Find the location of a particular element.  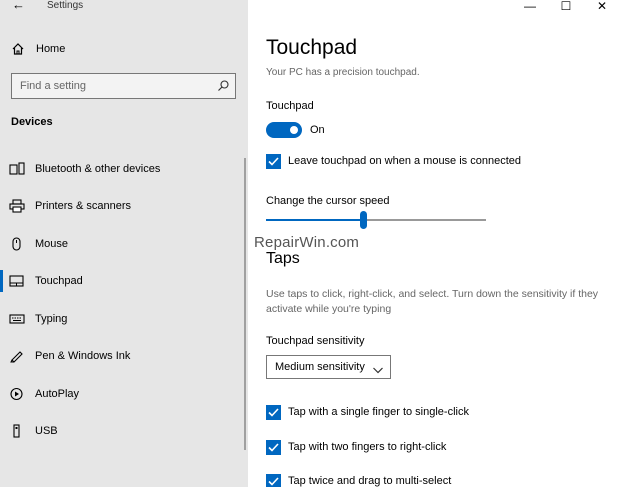

sensitivity-select: Medium sensitivity is located at coordinates (328, 367).